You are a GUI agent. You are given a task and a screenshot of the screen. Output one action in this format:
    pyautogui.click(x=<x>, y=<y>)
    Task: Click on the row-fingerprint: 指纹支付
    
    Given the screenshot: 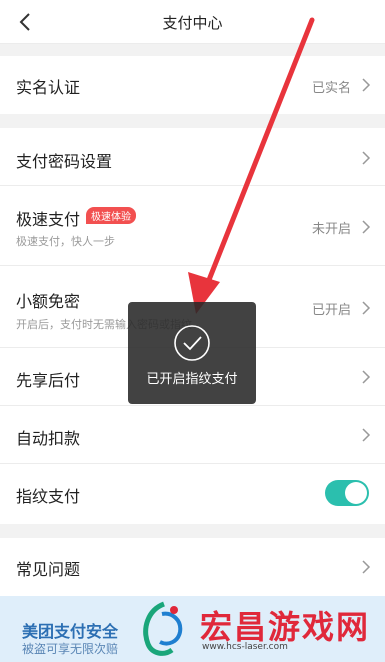 What is the action you would take?
    pyautogui.click(x=192, y=494)
    